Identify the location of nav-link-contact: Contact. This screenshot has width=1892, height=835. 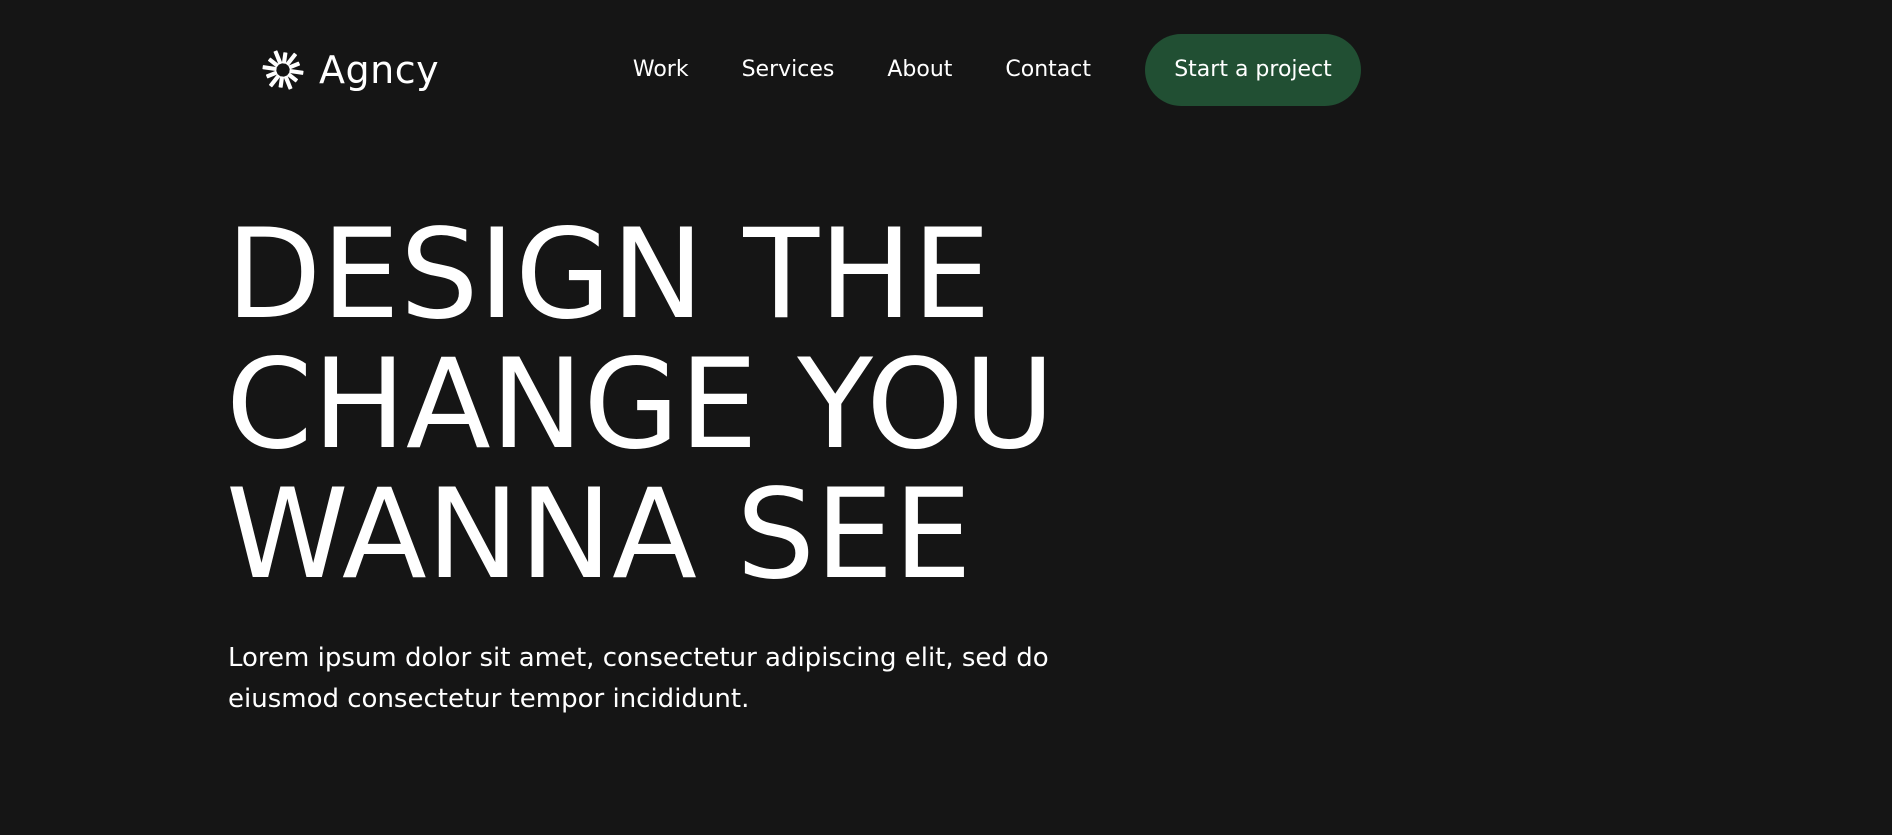
(1048, 70).